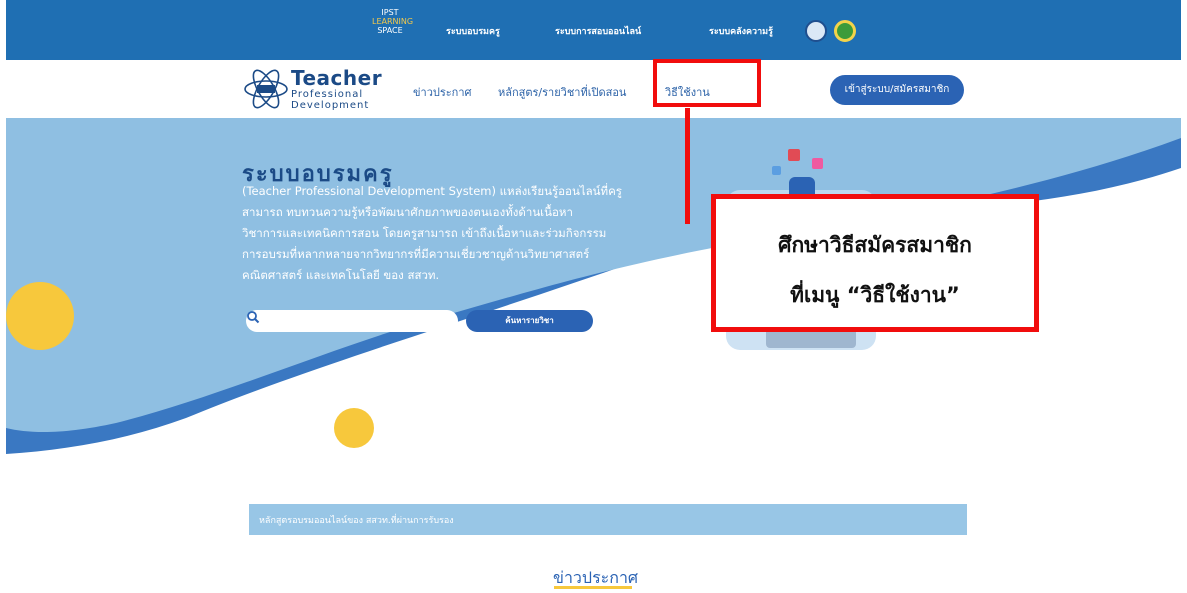  I want to click on annotation-connector, so click(687, 166).